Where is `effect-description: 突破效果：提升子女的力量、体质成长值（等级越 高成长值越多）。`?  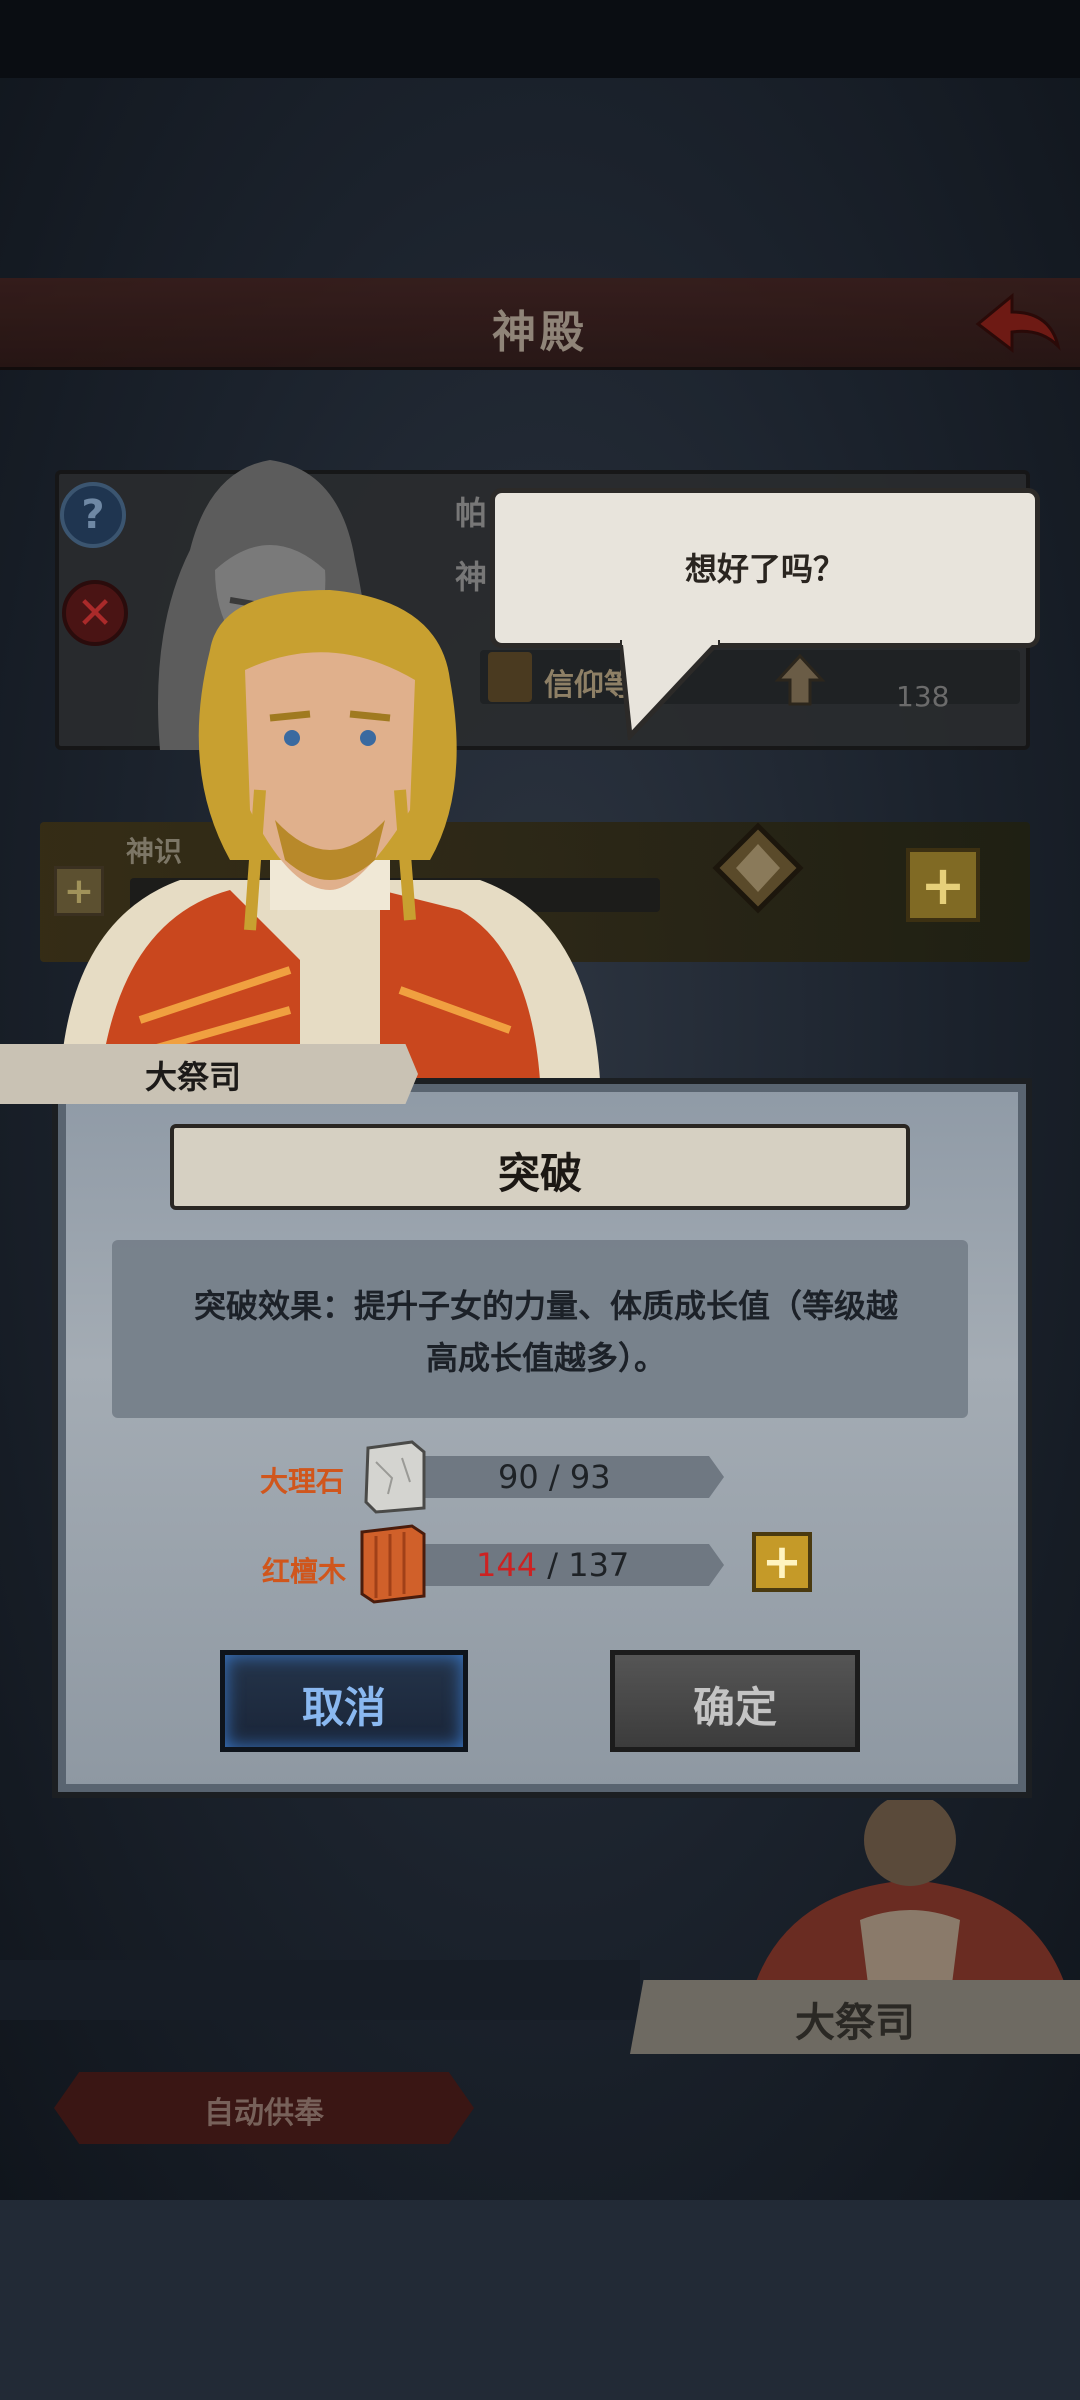
effect-description: 突破效果：提升子女的力量、体质成长值（等级越 高成长值越多）。 is located at coordinates (546, 1332).